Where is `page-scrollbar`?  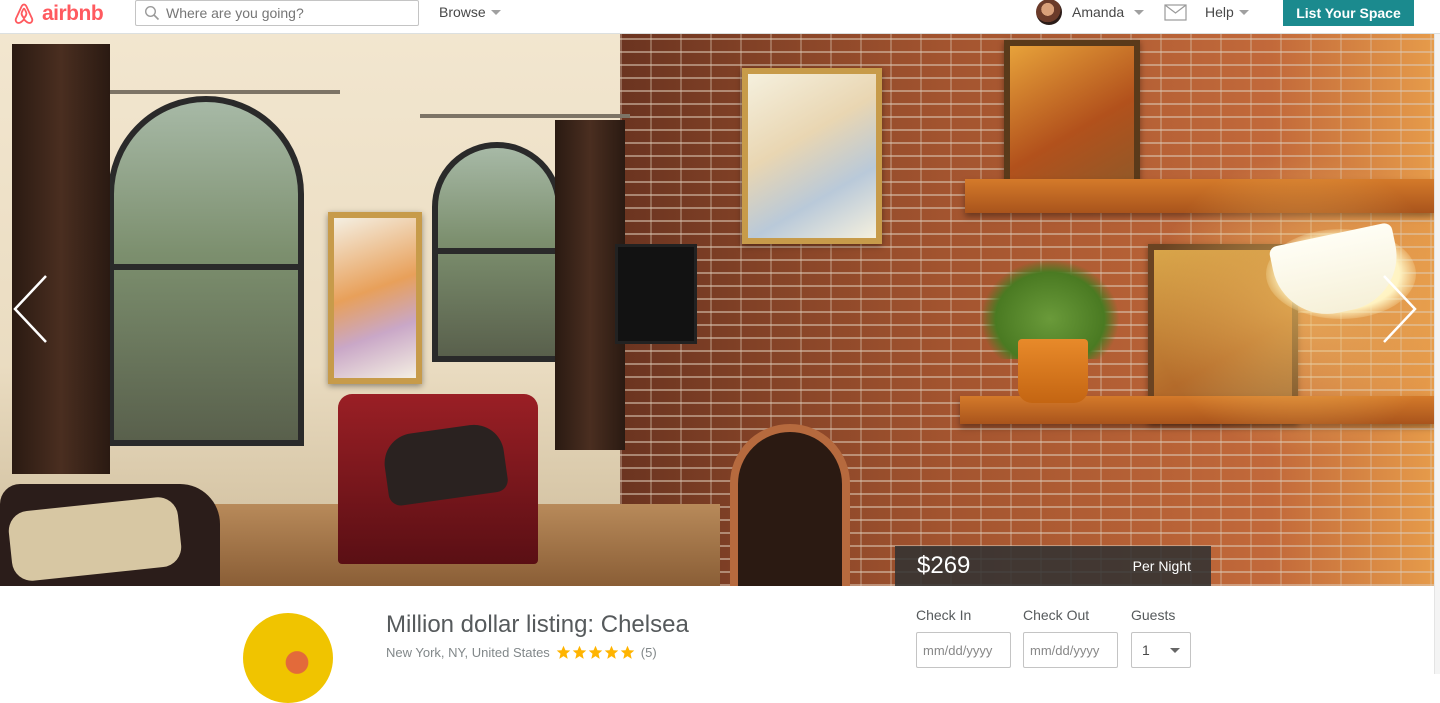
page-scrollbar is located at coordinates (1437, 354).